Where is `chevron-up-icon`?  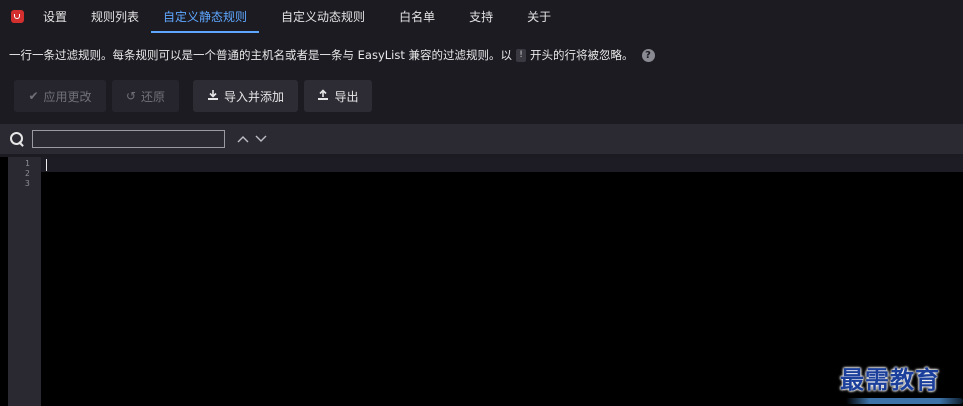
chevron-up-icon is located at coordinates (243, 139).